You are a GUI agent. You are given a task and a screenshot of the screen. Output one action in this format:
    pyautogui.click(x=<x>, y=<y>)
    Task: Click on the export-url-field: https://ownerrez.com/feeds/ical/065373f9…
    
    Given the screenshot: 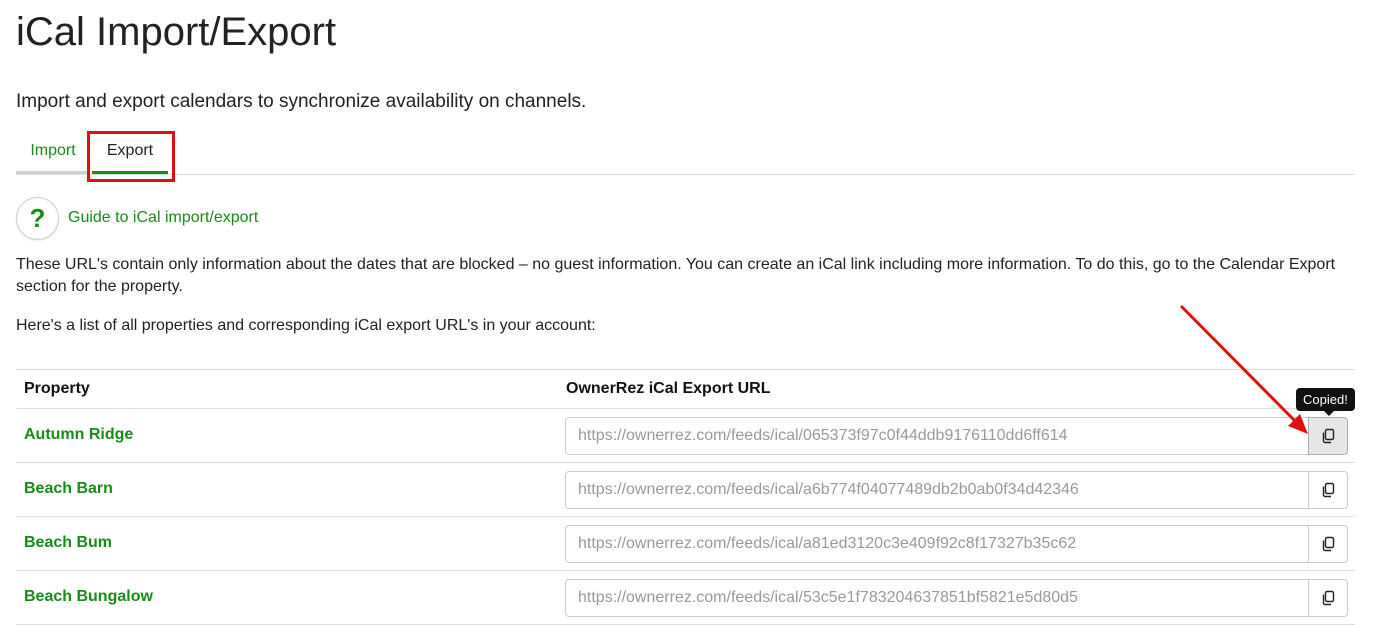 What is the action you would take?
    pyautogui.click(x=936, y=436)
    